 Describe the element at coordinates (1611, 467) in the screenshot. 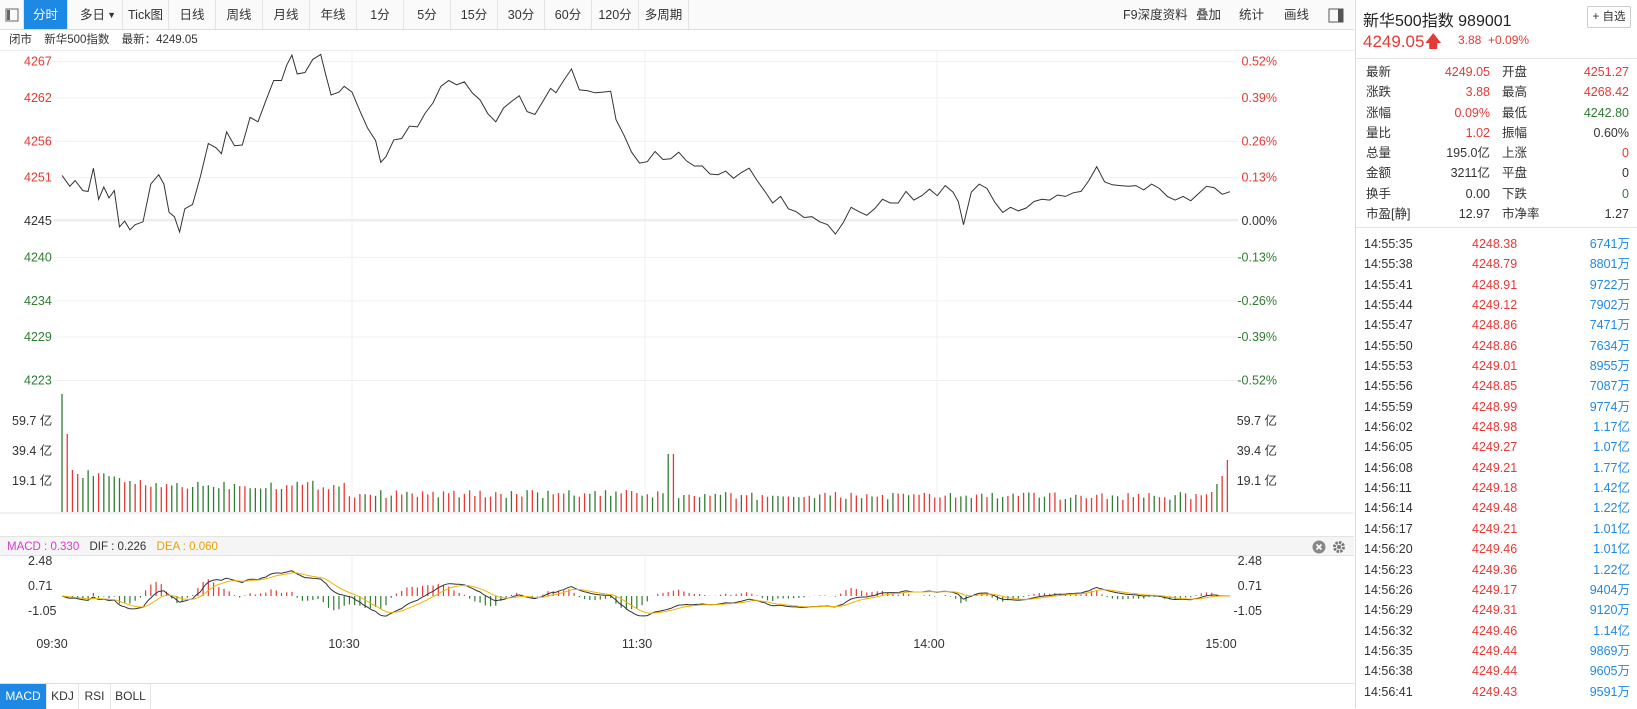

I see `tick-volume: 1.77亿` at that location.